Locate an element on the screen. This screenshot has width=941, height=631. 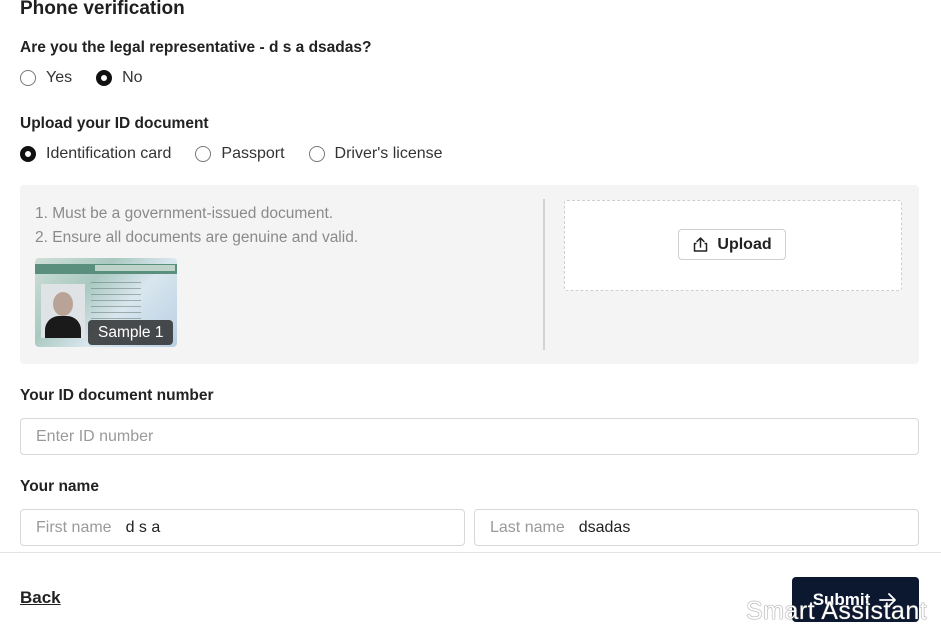
radio-drivers-license-label: Driver's license is located at coordinates (388, 153).